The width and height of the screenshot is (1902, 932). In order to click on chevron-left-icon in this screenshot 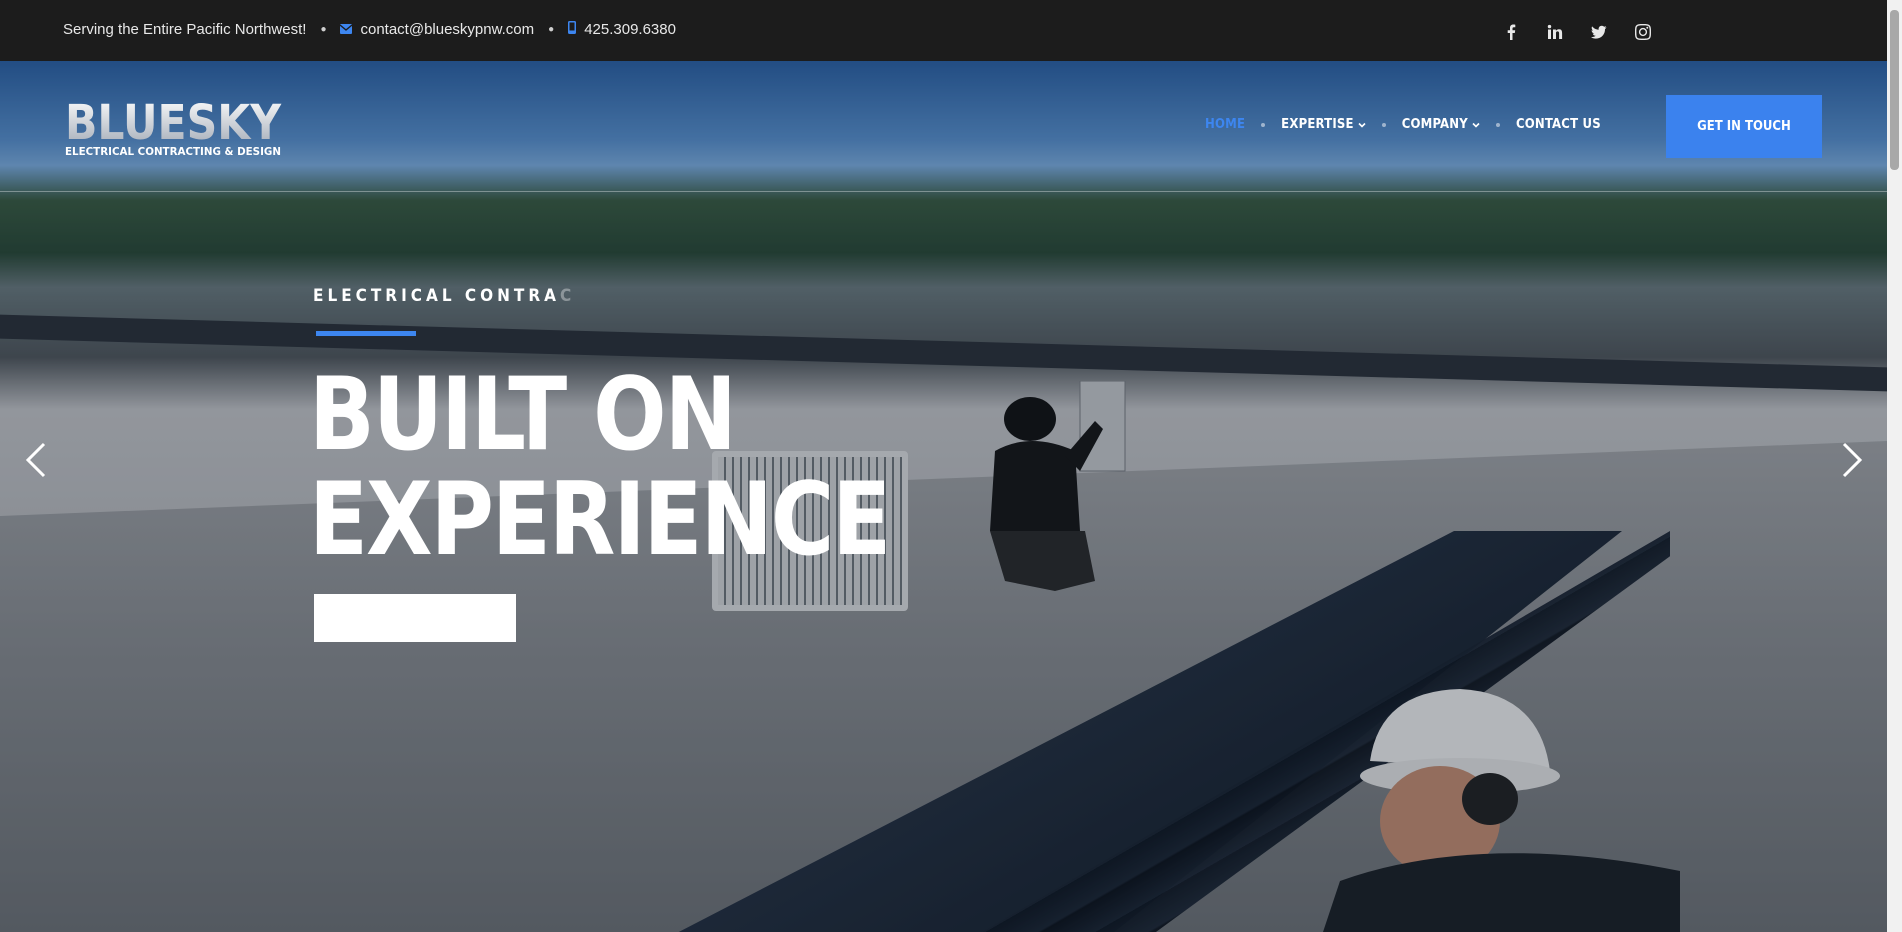, I will do `click(35, 460)`.